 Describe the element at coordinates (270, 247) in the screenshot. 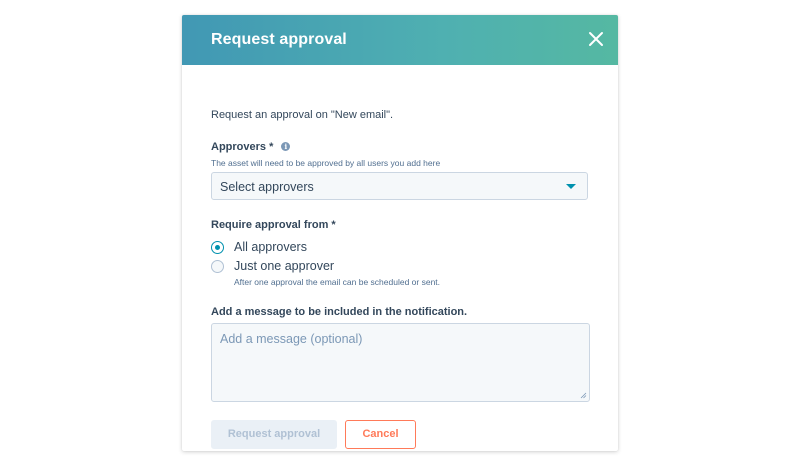

I see `radio-label-all-approvers: All approvers` at that location.